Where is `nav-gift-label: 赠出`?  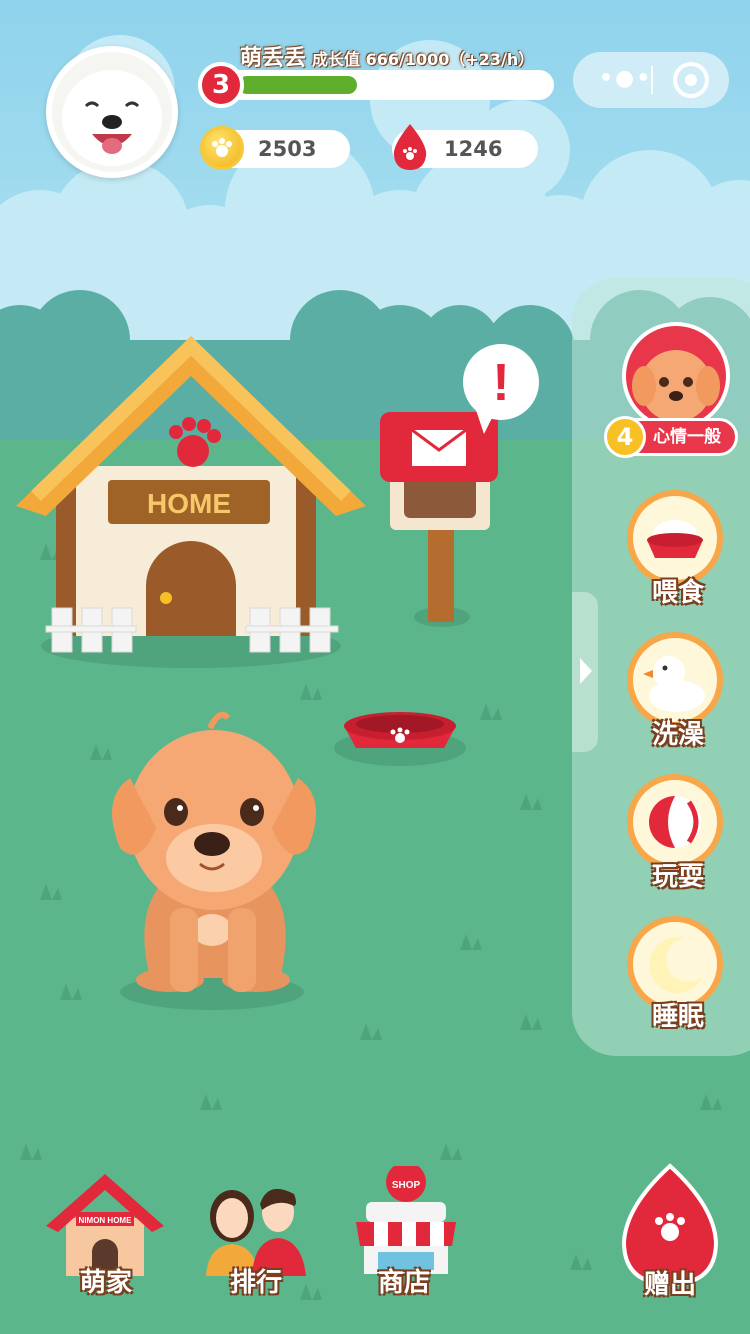
nav-gift-label: 赠出 is located at coordinates (669, 1285).